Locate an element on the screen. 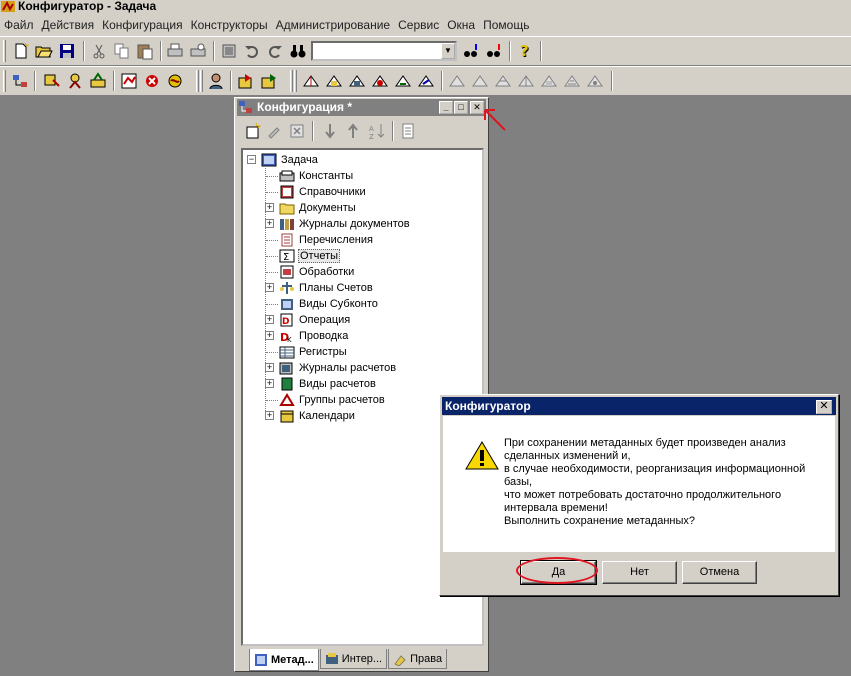 This screenshot has width=851, height=676. designer-6-icon is located at coordinates (175, 81).